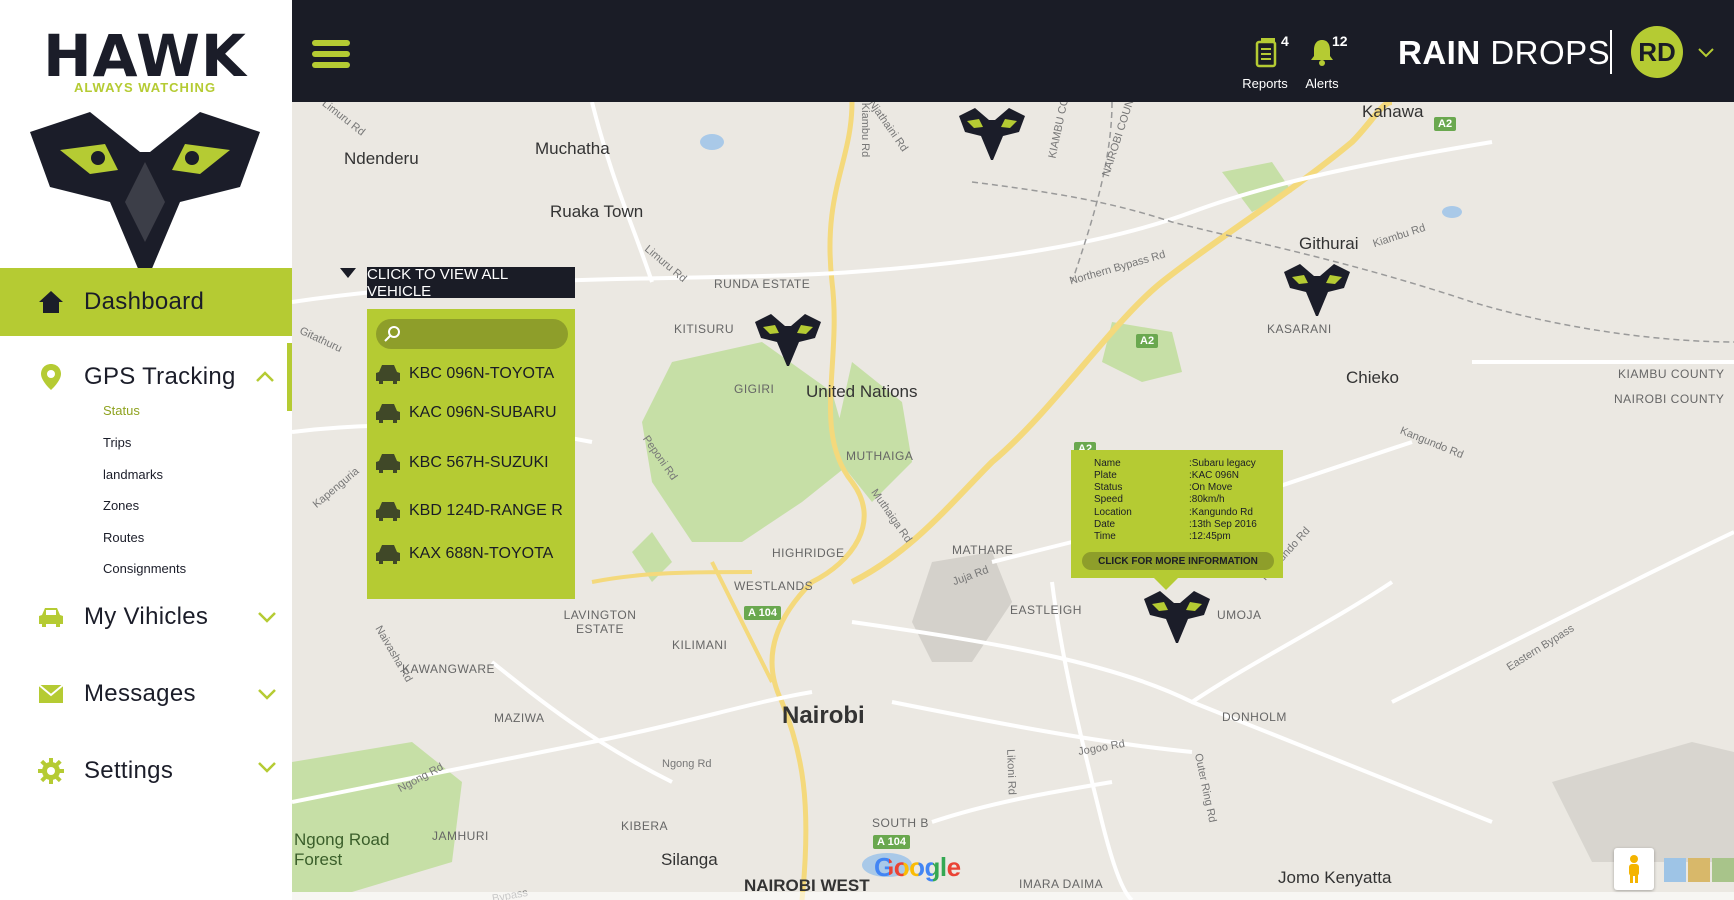 The image size is (1734, 900). Describe the element at coordinates (1265, 83) in the screenshot. I see `reports-label: Reports` at that location.